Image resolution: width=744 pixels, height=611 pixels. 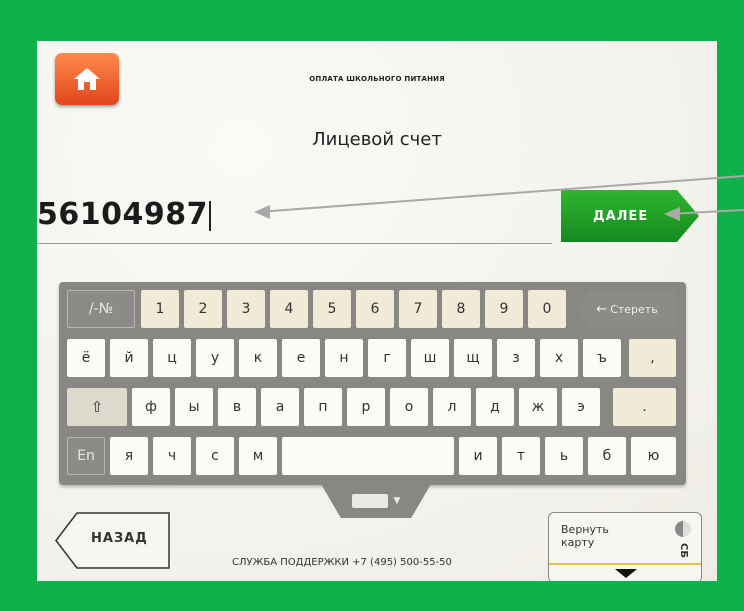 I want to click on key: д, so click(x=495, y=407).